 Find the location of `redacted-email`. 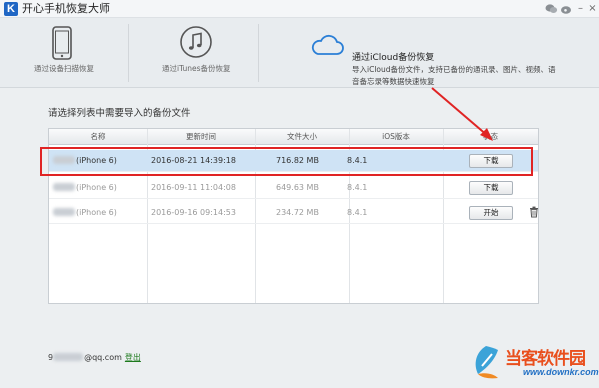

redacted-email is located at coordinates (68, 357).